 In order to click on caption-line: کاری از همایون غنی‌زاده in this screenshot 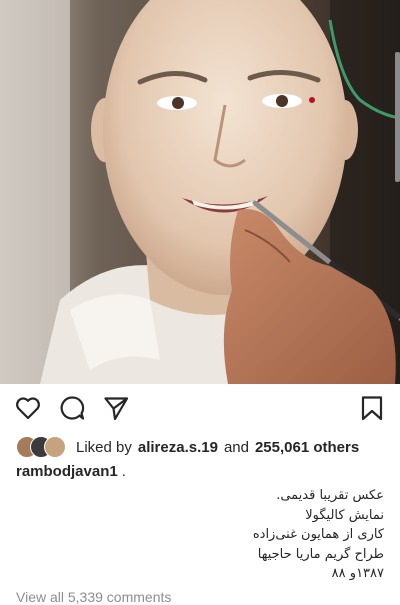, I will do `click(318, 534)`.